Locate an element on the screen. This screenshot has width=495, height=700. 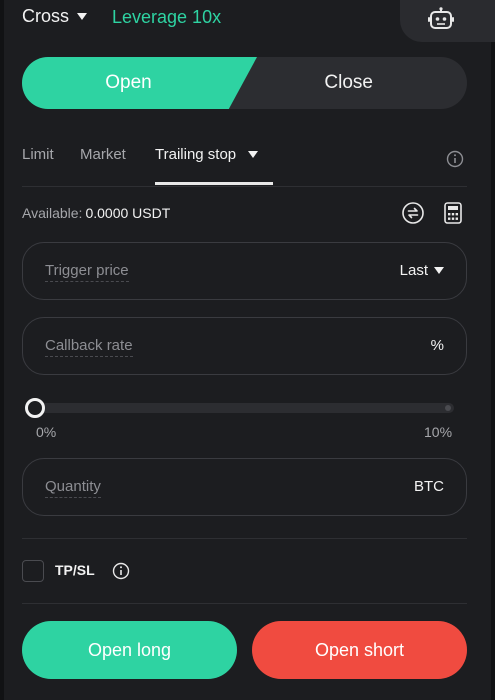
side-toggle: Close Open is located at coordinates (244, 83).